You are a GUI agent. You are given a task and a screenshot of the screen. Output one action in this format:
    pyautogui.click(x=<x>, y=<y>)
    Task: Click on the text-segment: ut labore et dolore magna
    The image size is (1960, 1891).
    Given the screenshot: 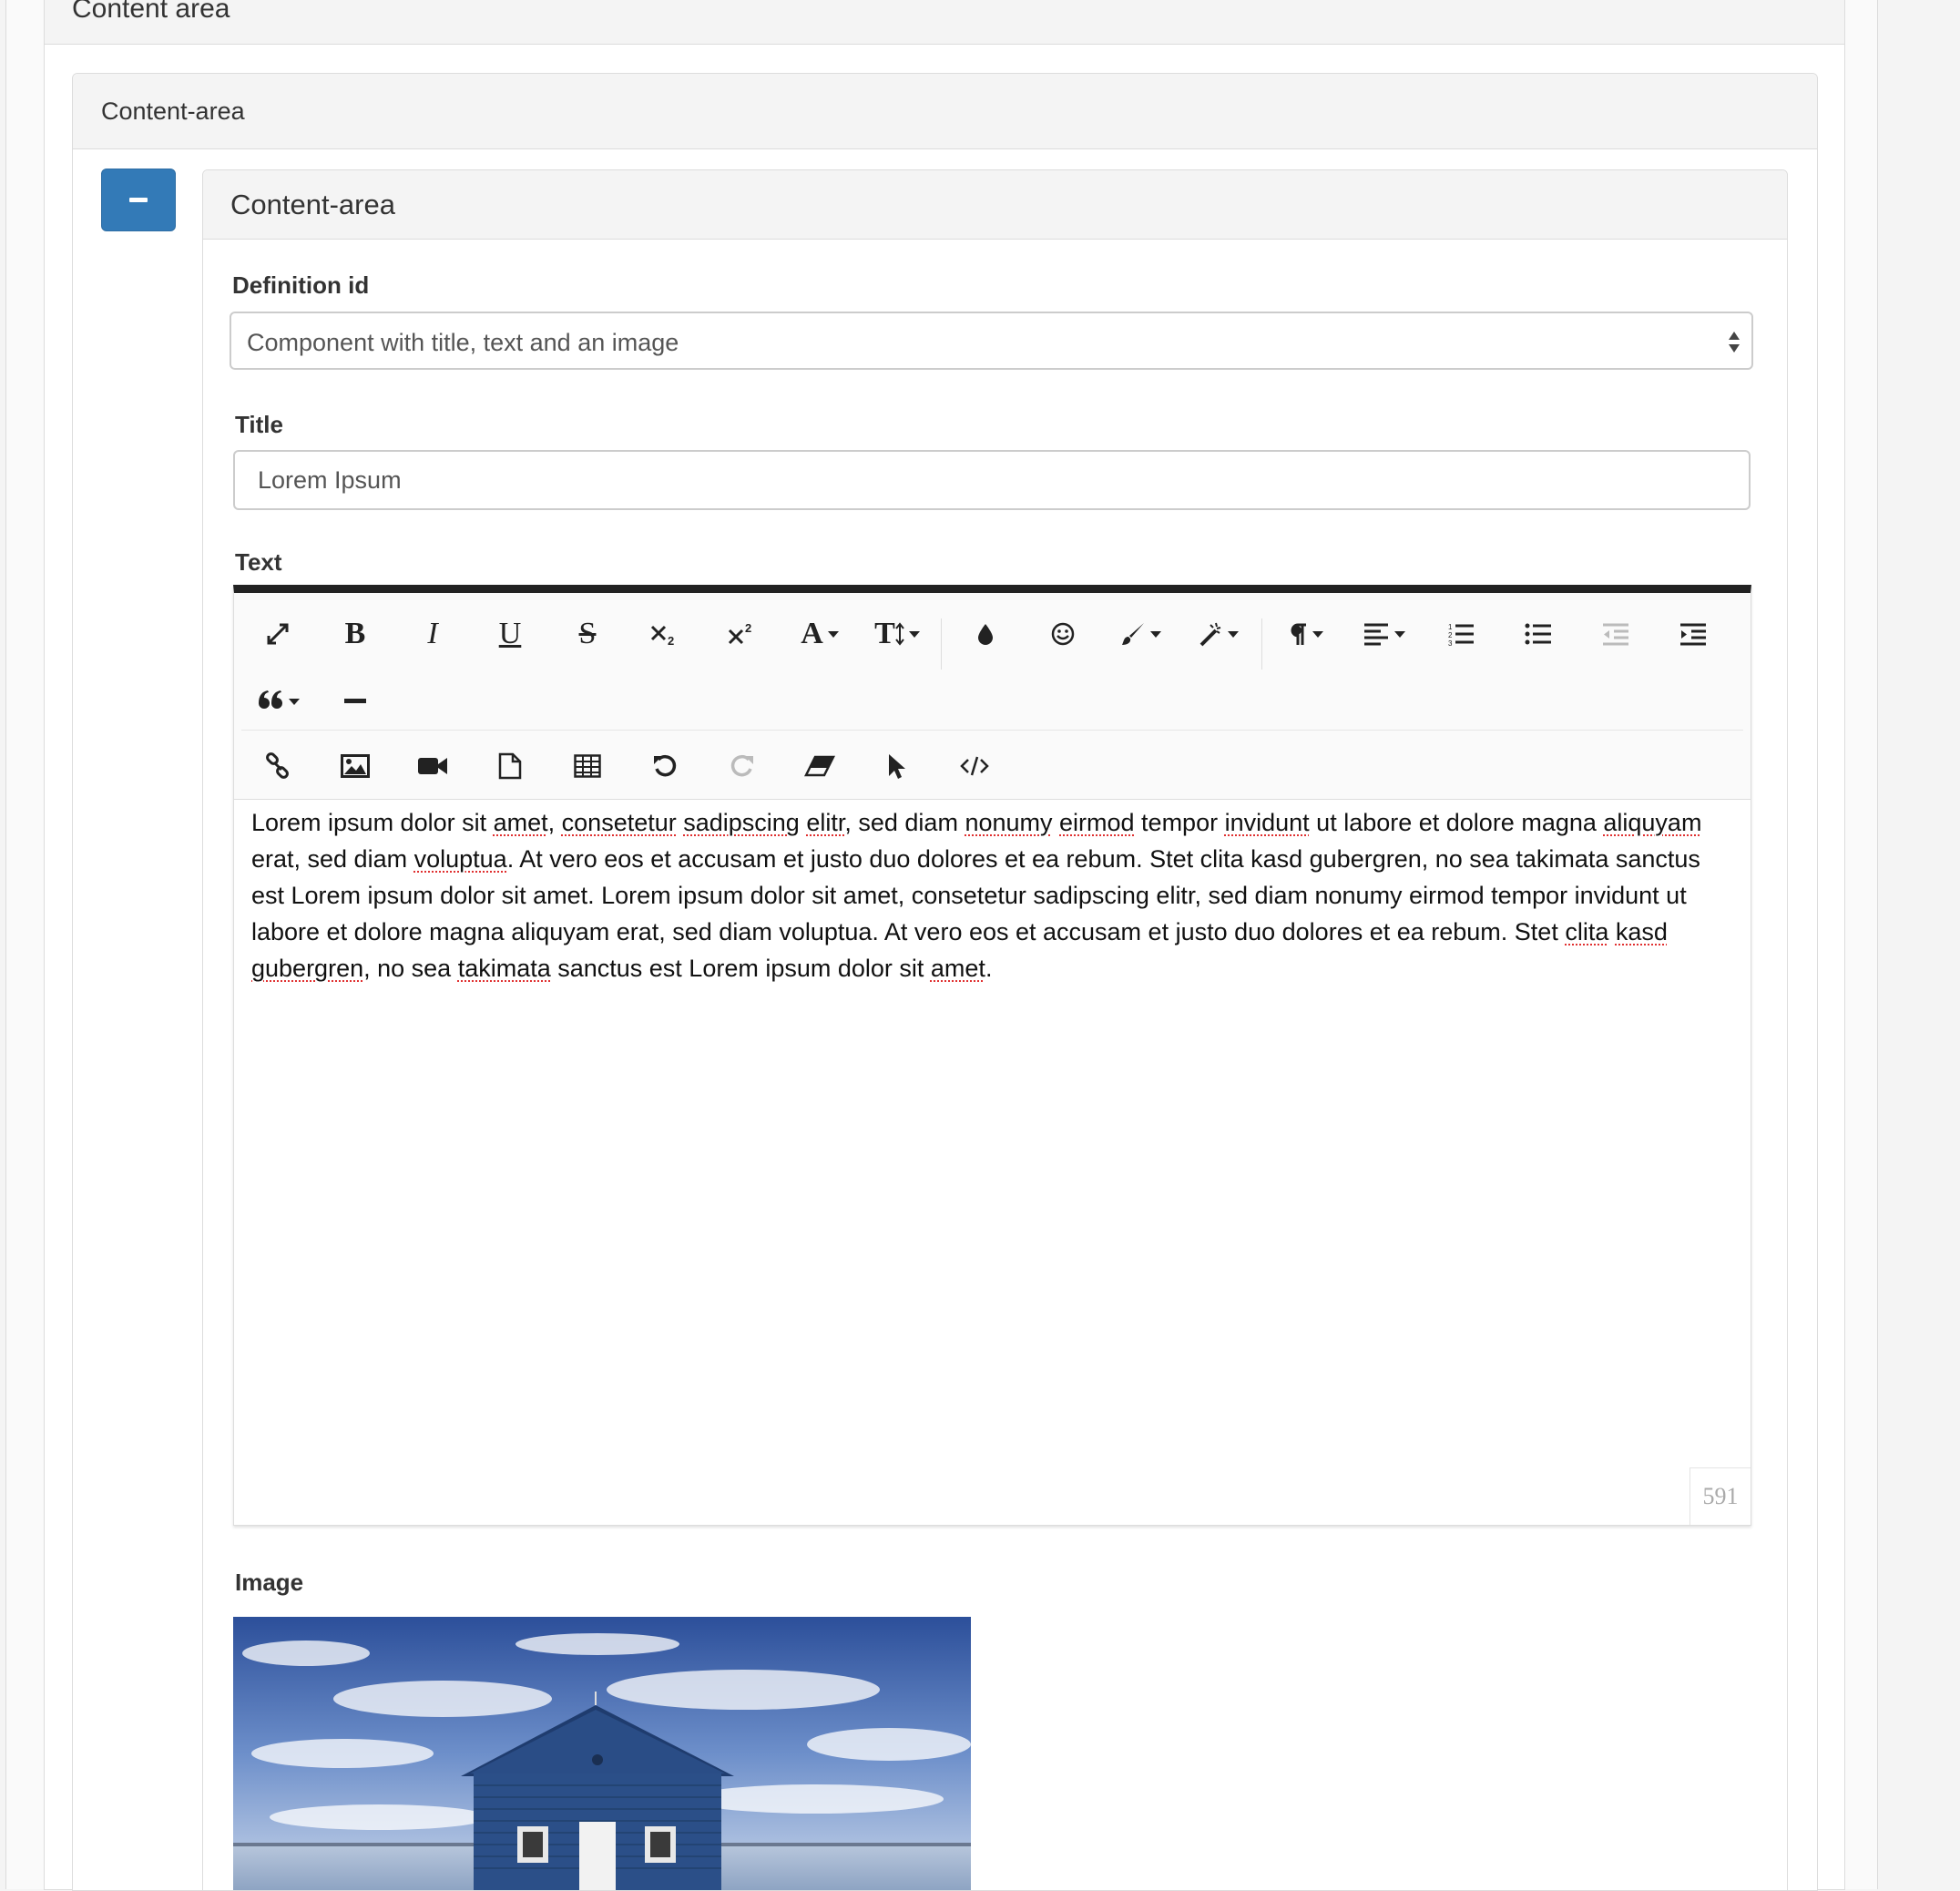 What is the action you would take?
    pyautogui.click(x=1456, y=823)
    